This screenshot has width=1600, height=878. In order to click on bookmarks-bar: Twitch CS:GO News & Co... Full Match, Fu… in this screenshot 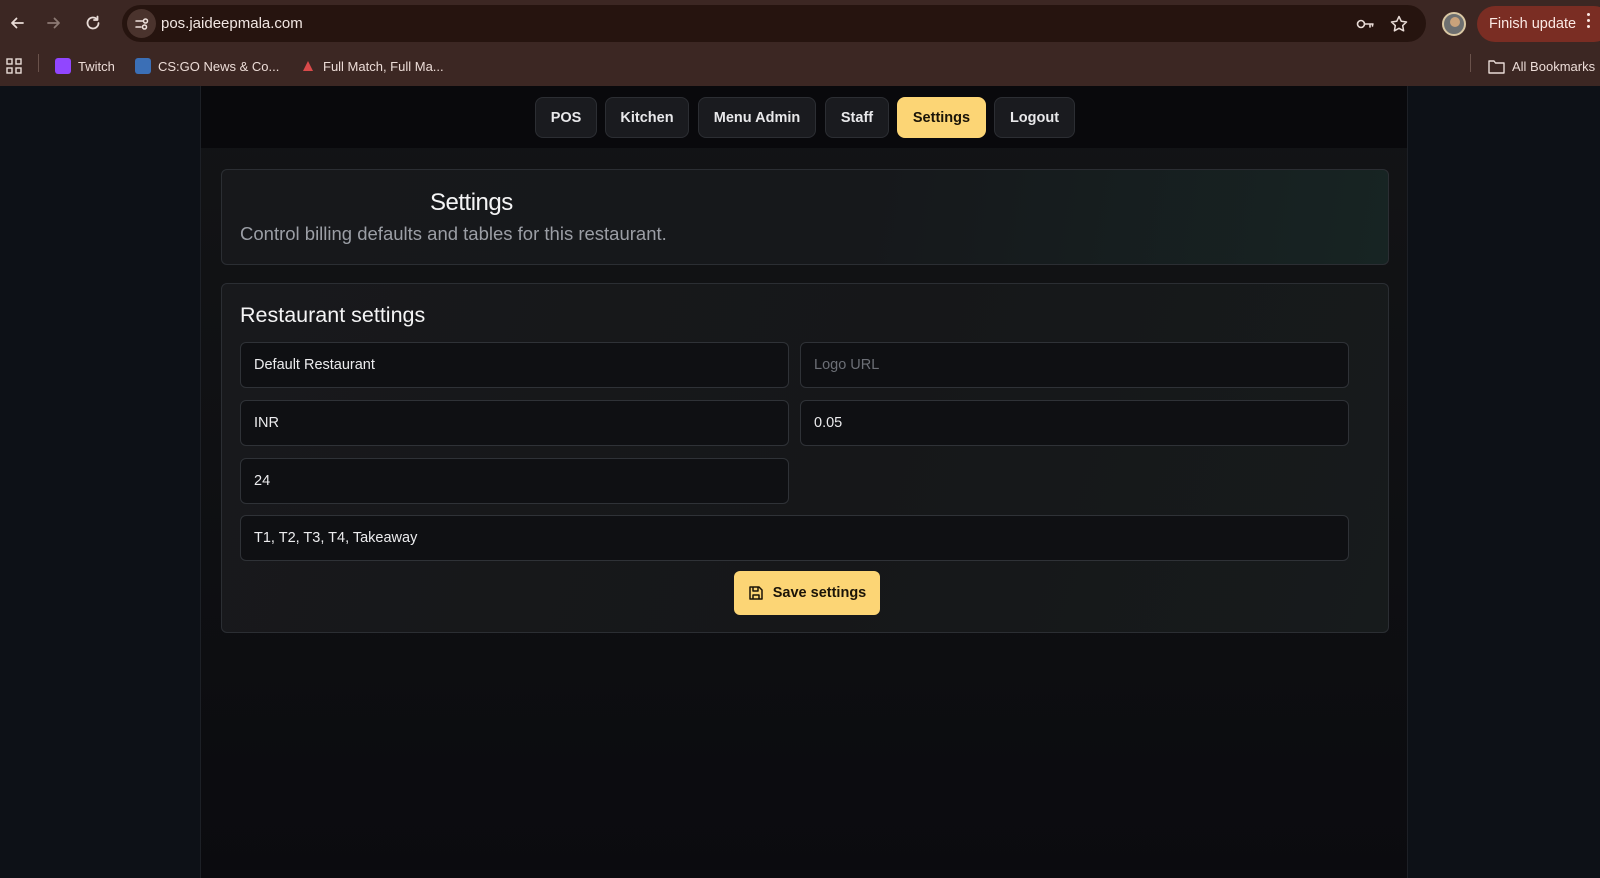, I will do `click(800, 66)`.